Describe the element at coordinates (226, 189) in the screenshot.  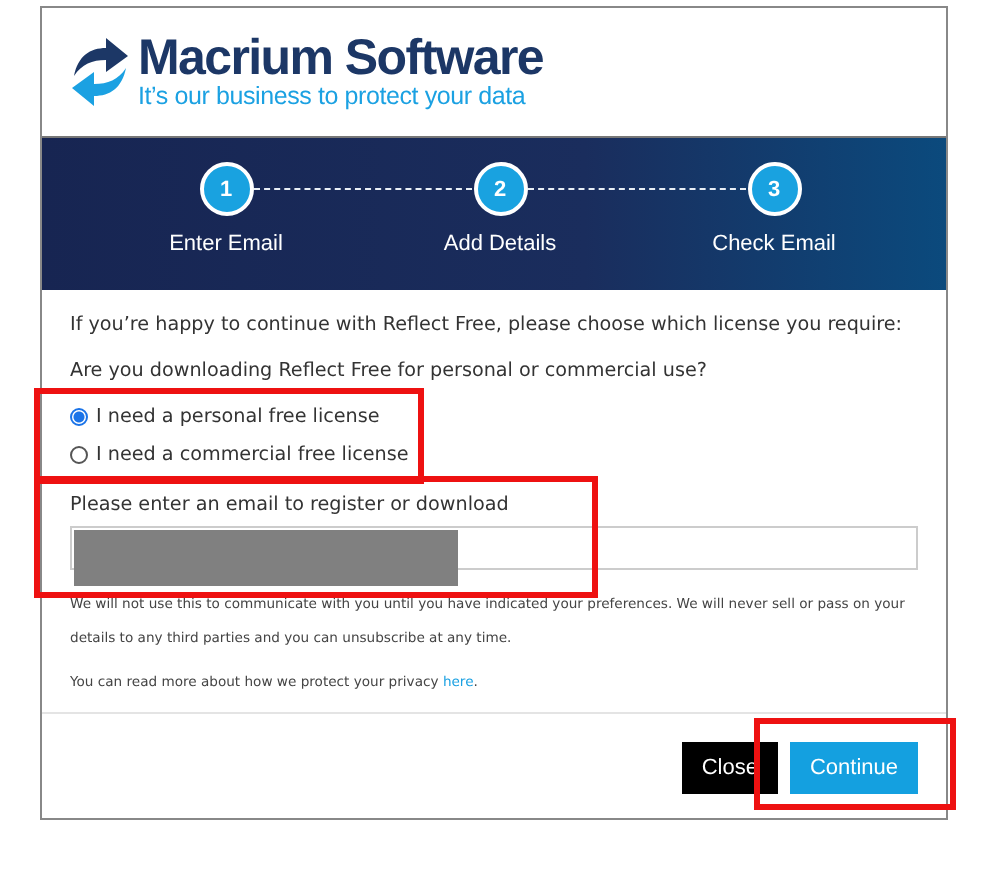
I see `step-number: 1` at that location.